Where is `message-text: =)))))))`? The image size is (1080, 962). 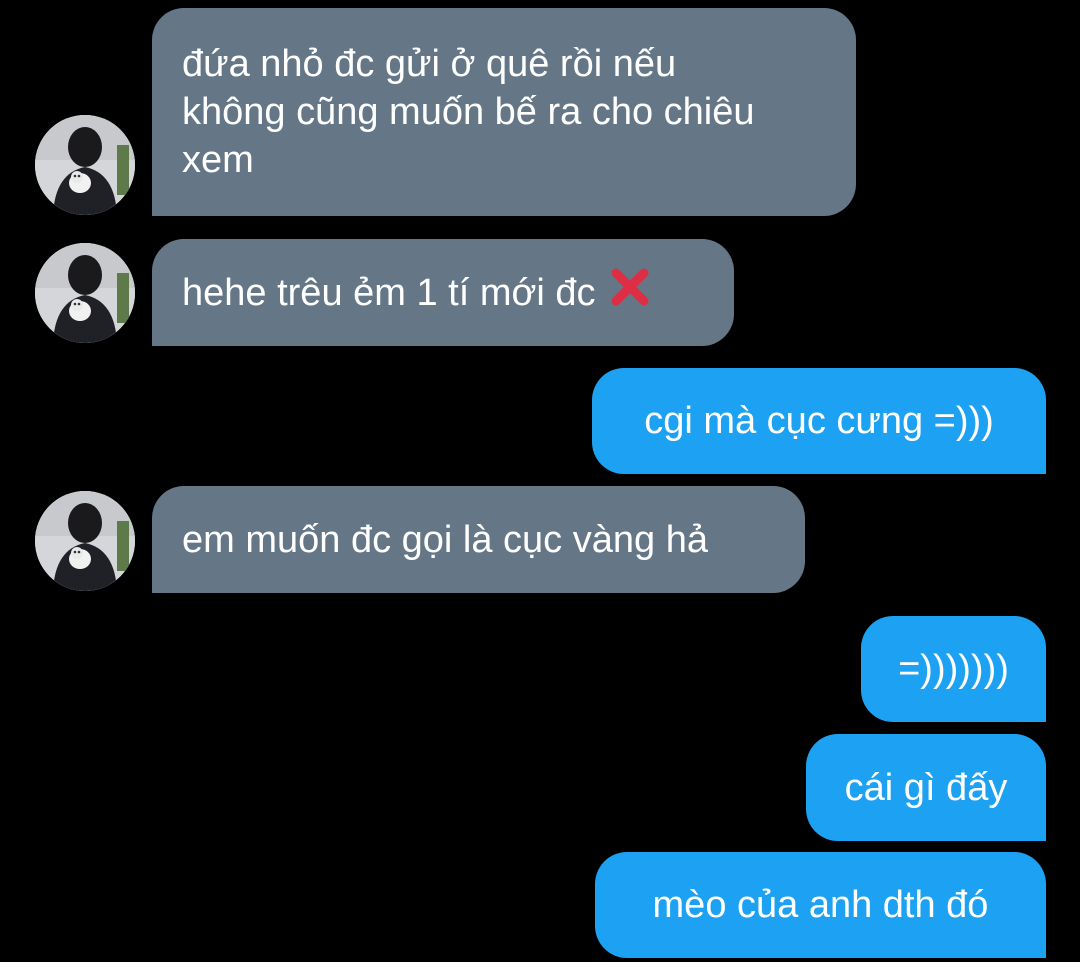
message-text: =))))))) is located at coordinates (953, 669).